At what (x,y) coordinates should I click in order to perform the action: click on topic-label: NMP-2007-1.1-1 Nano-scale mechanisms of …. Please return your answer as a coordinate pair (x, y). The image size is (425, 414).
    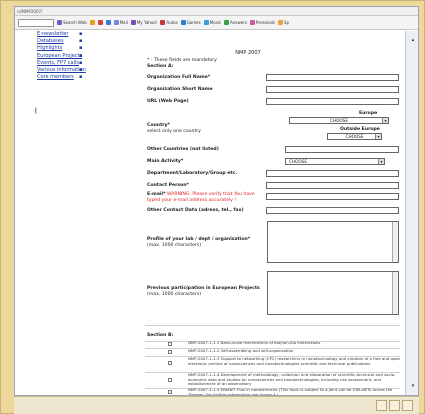
    Looking at the image, I should click on (254, 342).